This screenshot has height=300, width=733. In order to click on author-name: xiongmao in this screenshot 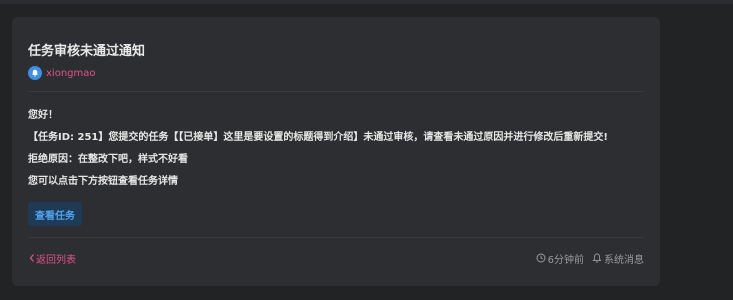, I will do `click(71, 73)`.